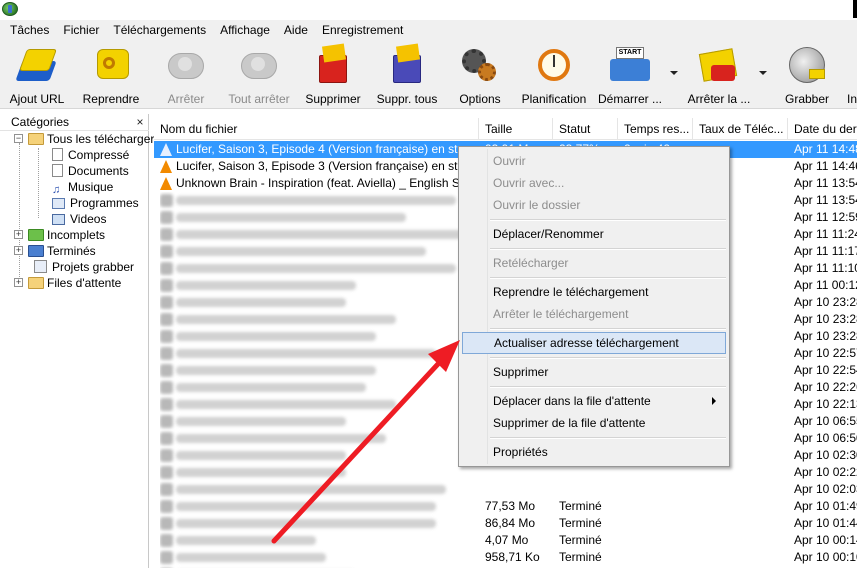  Describe the element at coordinates (608, 438) in the screenshot. I see `menu-separator` at that location.